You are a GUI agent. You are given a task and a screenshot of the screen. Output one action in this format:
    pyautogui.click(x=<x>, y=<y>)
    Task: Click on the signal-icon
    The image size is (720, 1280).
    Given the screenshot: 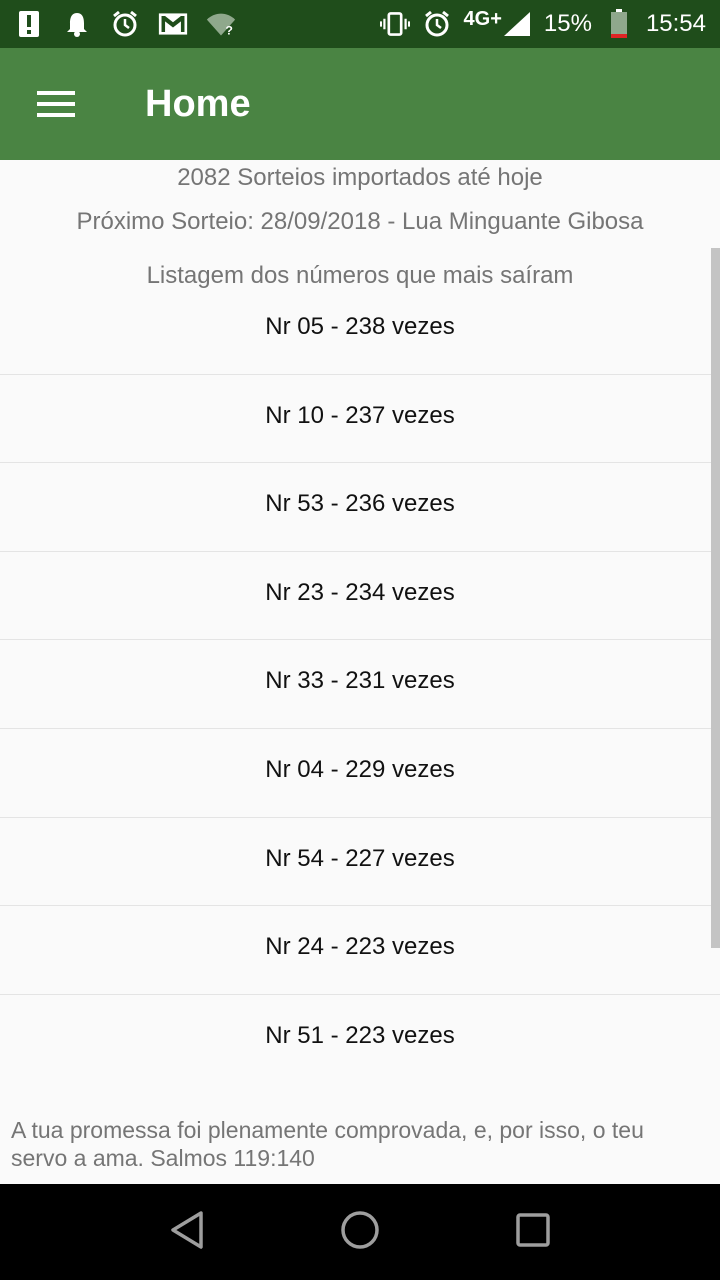 What is the action you would take?
    pyautogui.click(x=517, y=24)
    